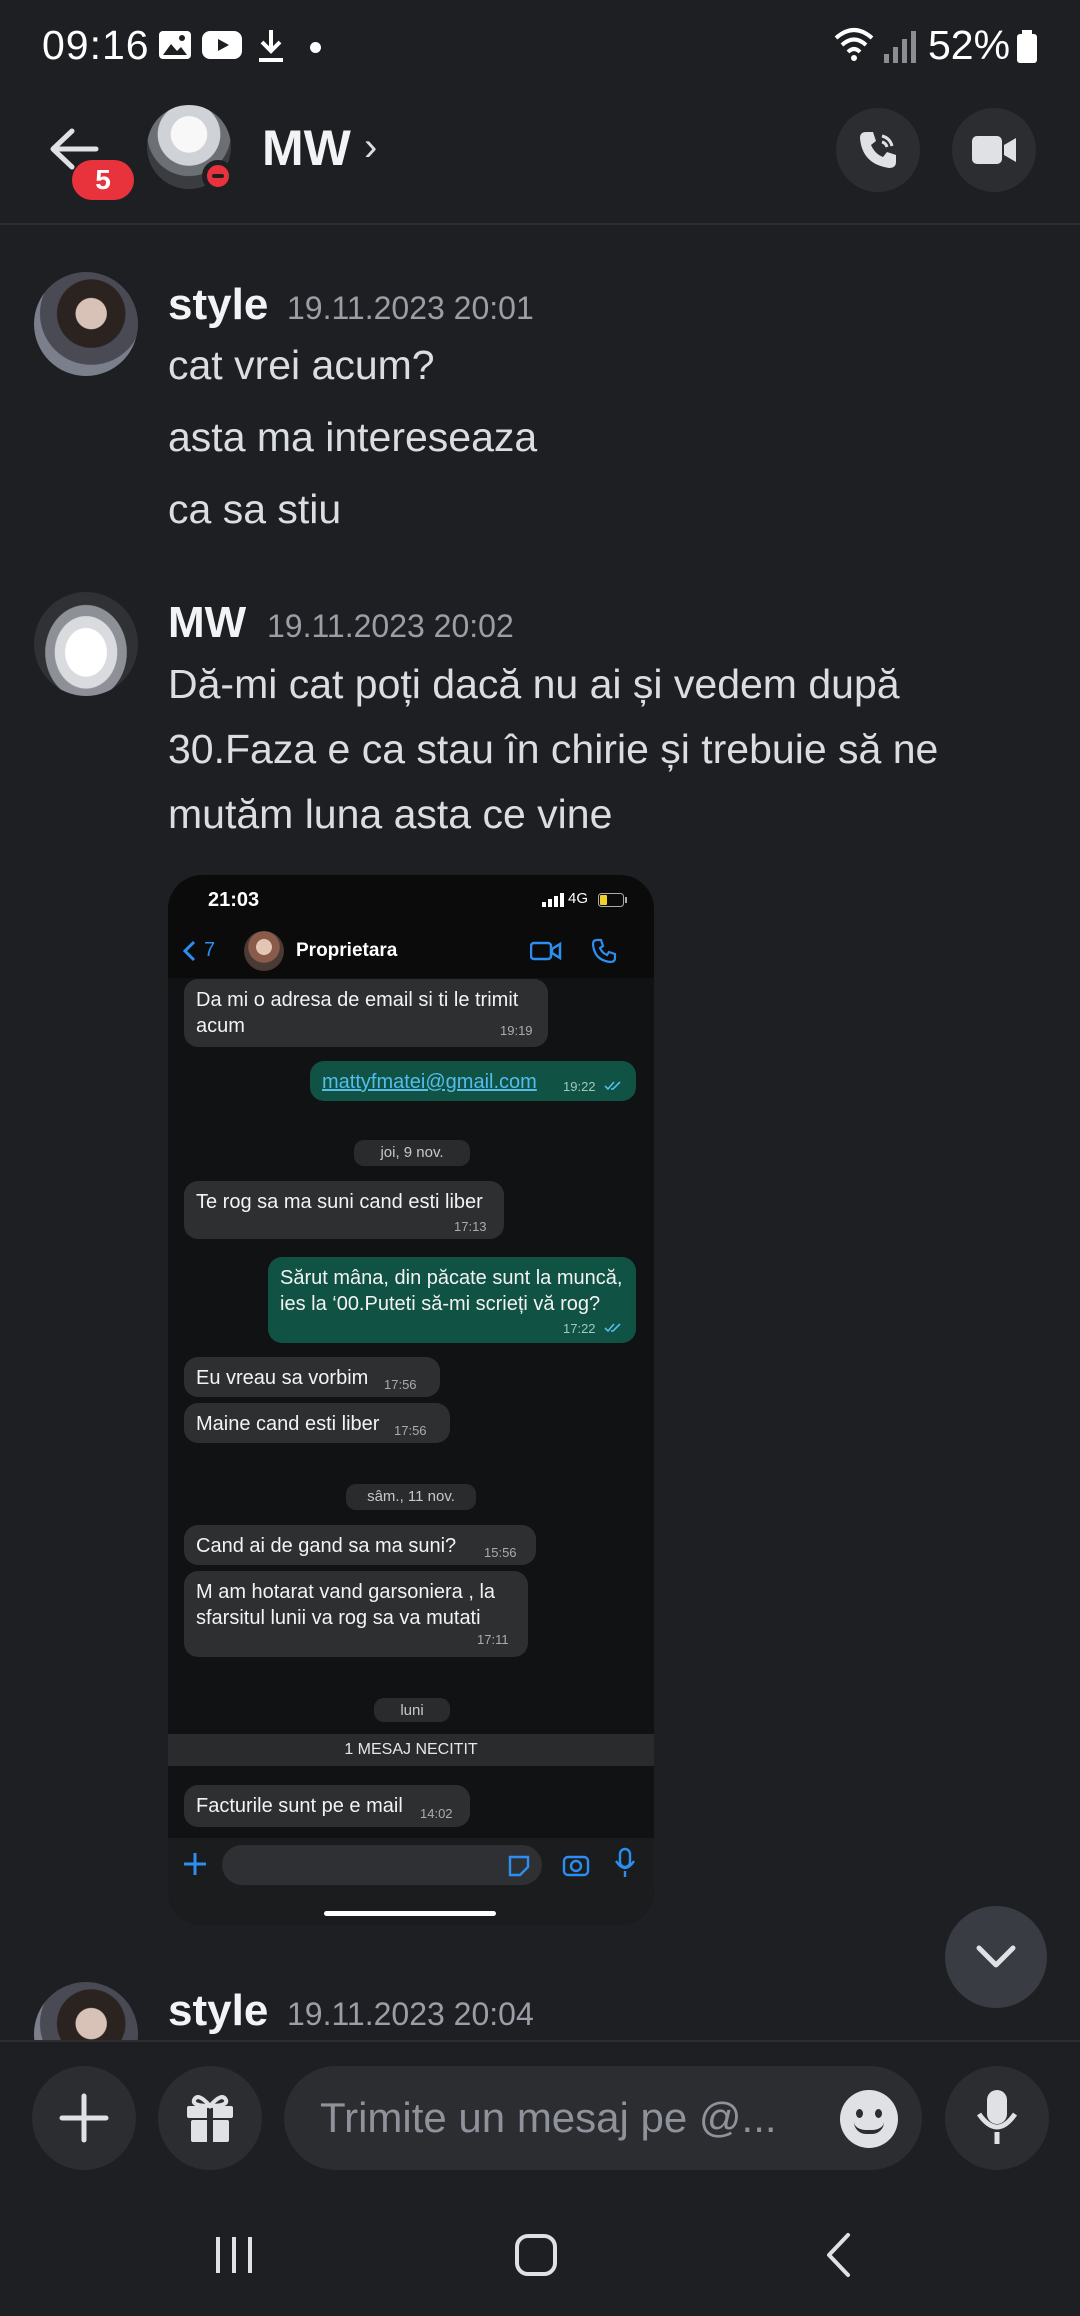  I want to click on message-timestamp: 19.11.2023 20:02, so click(390, 626).